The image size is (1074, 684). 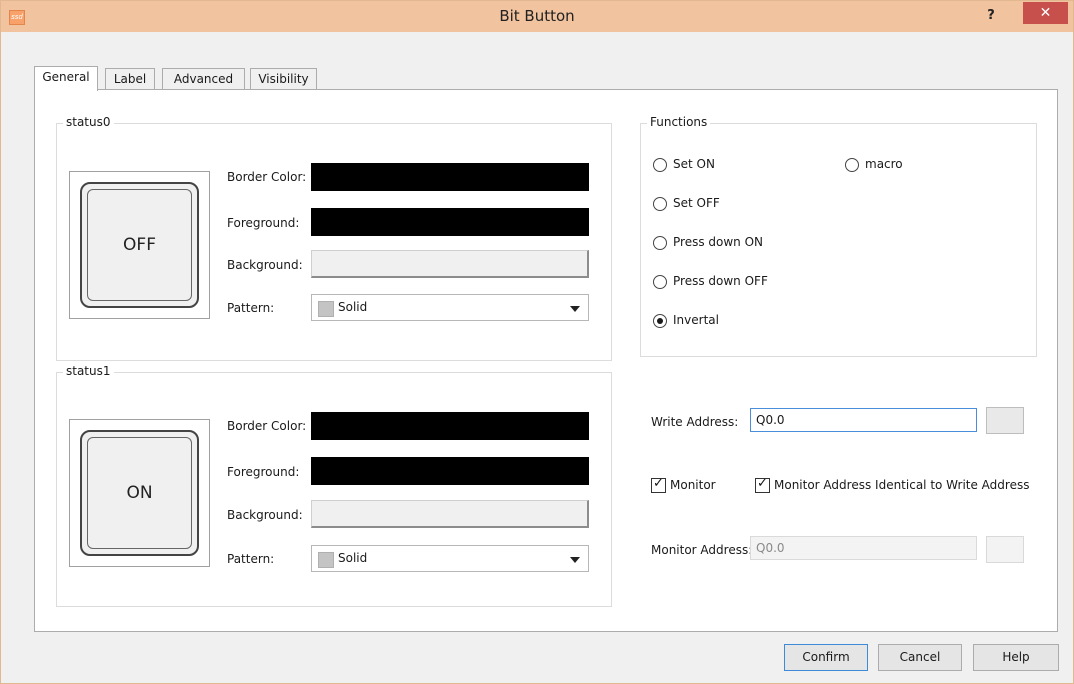 What do you see at coordinates (1005, 420) in the screenshot?
I see `write-address-browse-button` at bounding box center [1005, 420].